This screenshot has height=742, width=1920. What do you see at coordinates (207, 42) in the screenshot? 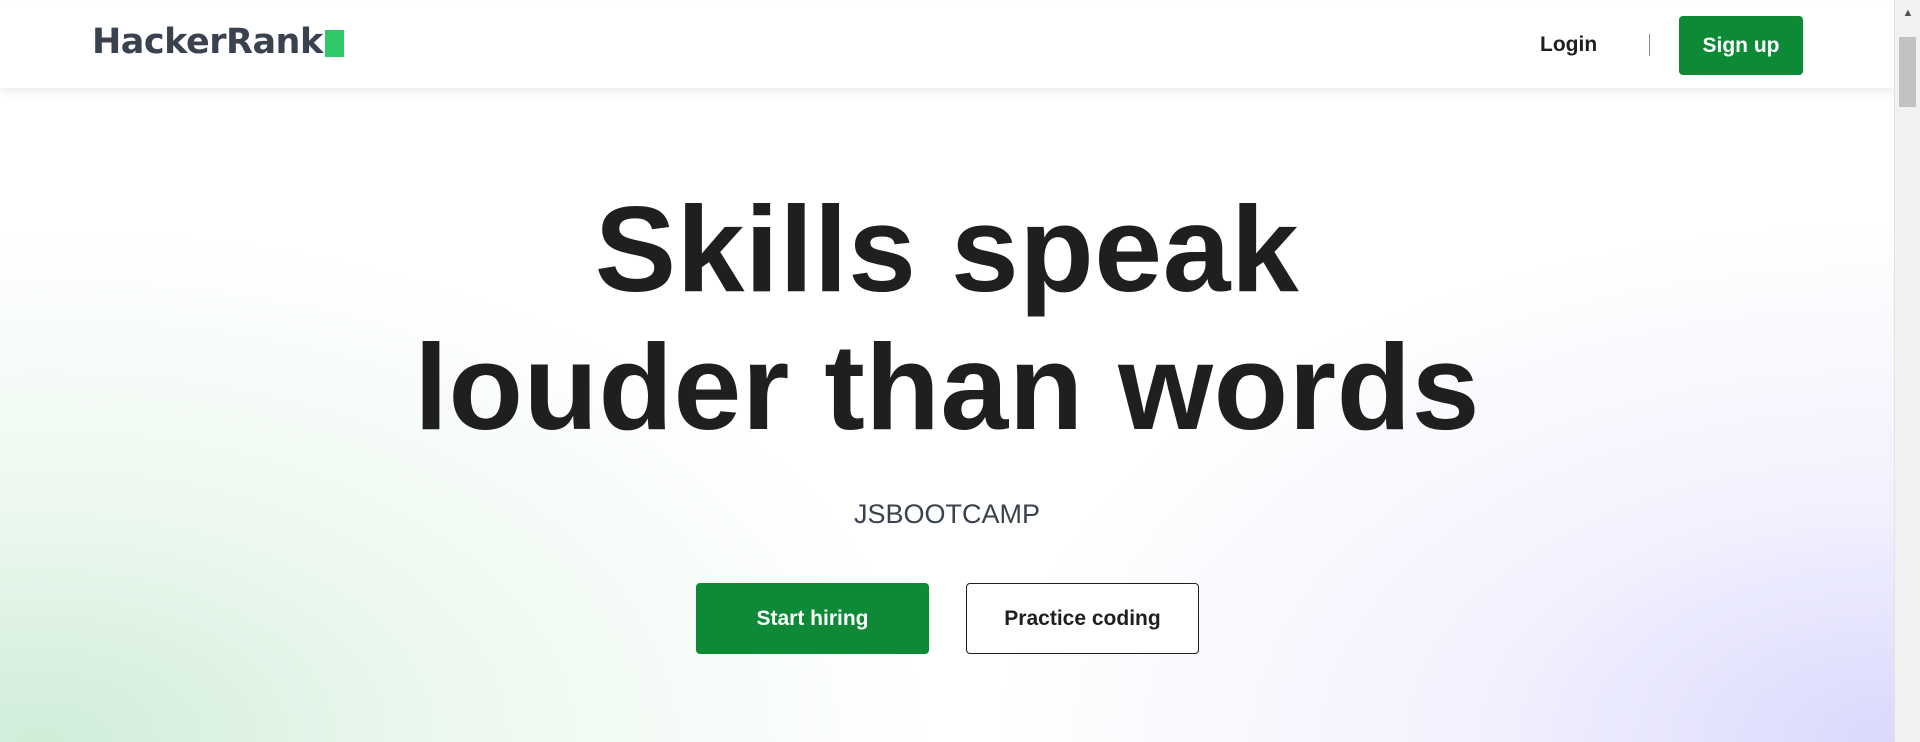
I see `logo-wordmark: HackerRank` at bounding box center [207, 42].